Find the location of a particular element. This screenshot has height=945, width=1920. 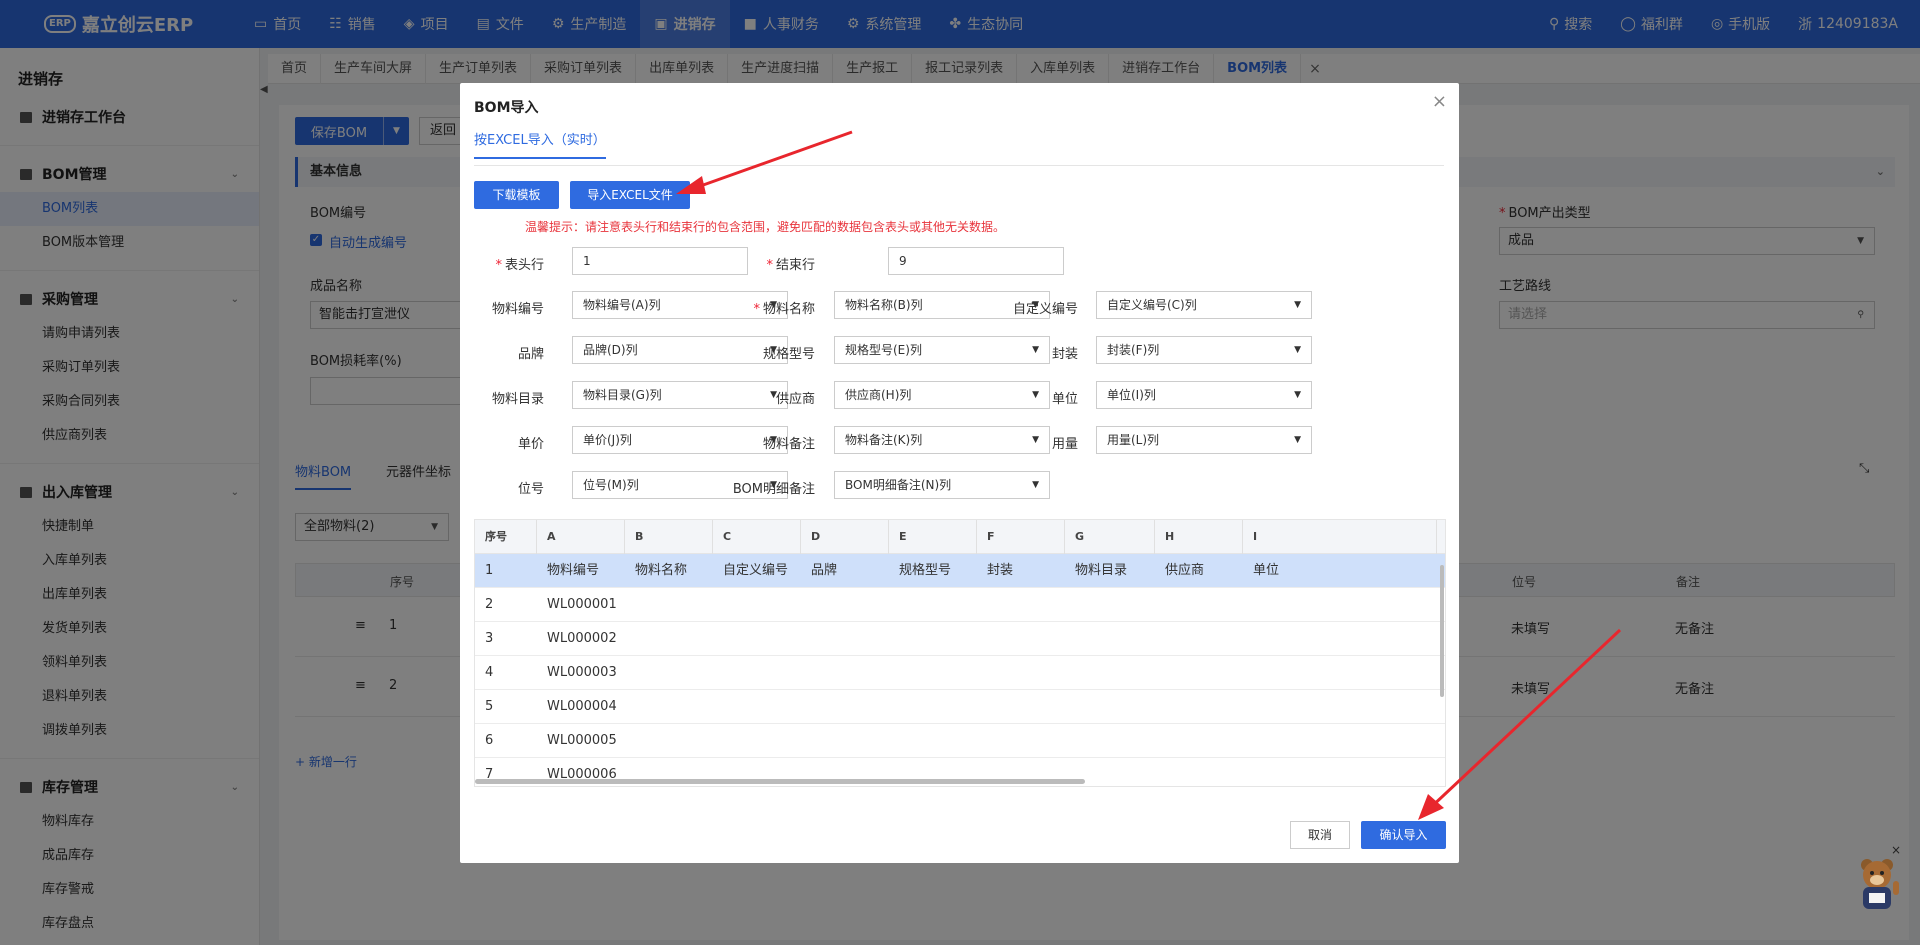

mapping-label: 供应商 is located at coordinates (795, 399).